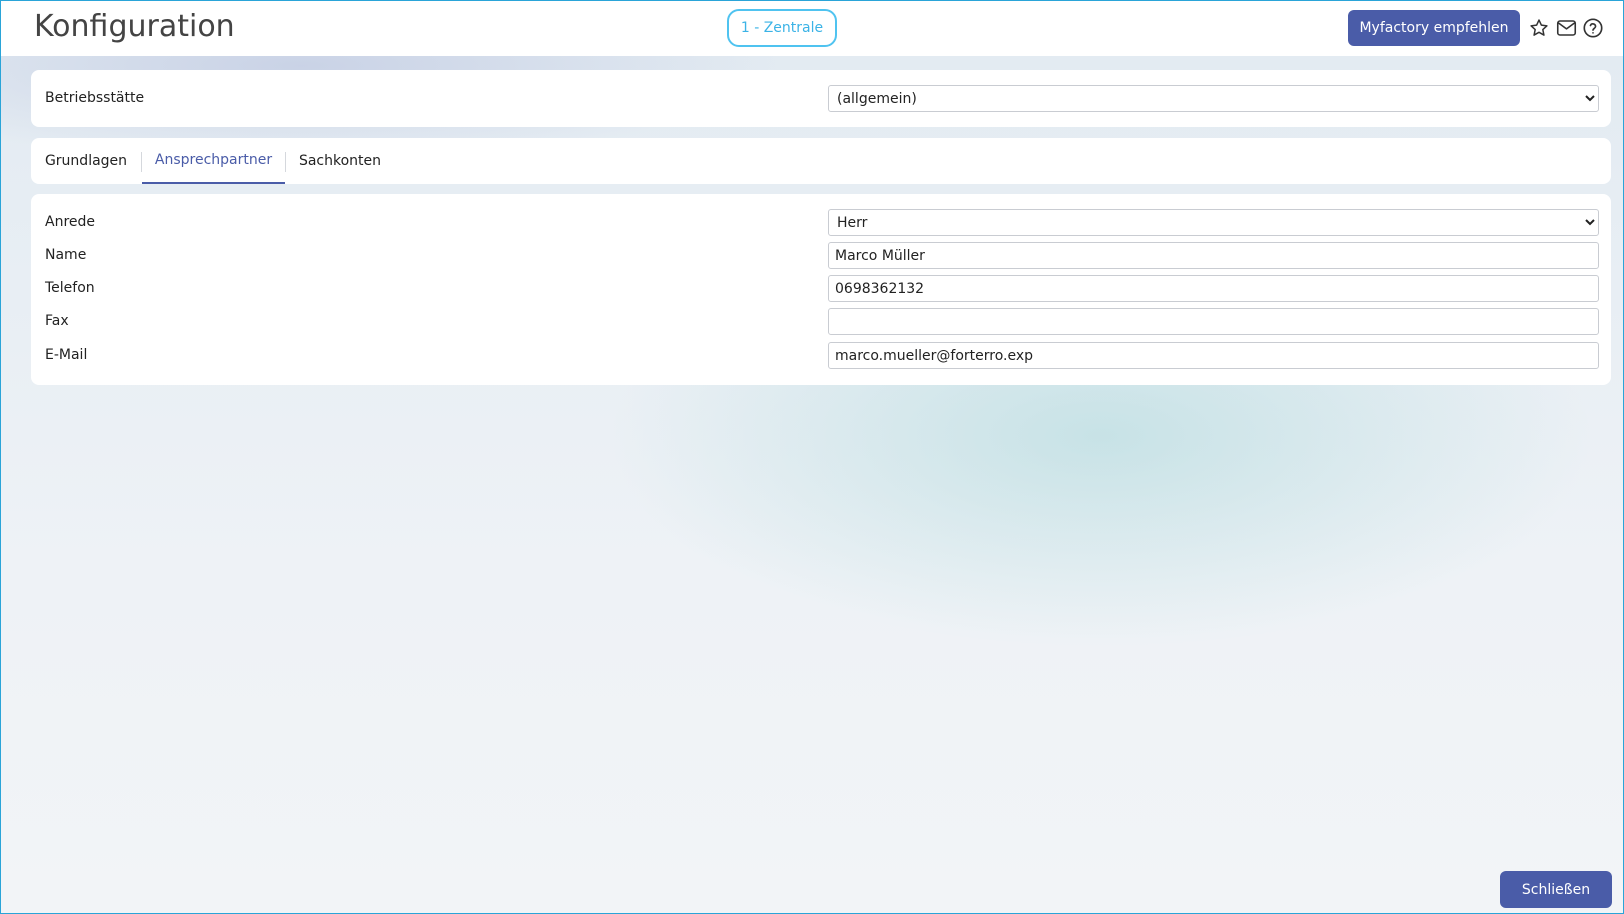 The width and height of the screenshot is (1624, 914). What do you see at coordinates (821, 223) in the screenshot?
I see `salutation-row: Anrede Herr` at bounding box center [821, 223].